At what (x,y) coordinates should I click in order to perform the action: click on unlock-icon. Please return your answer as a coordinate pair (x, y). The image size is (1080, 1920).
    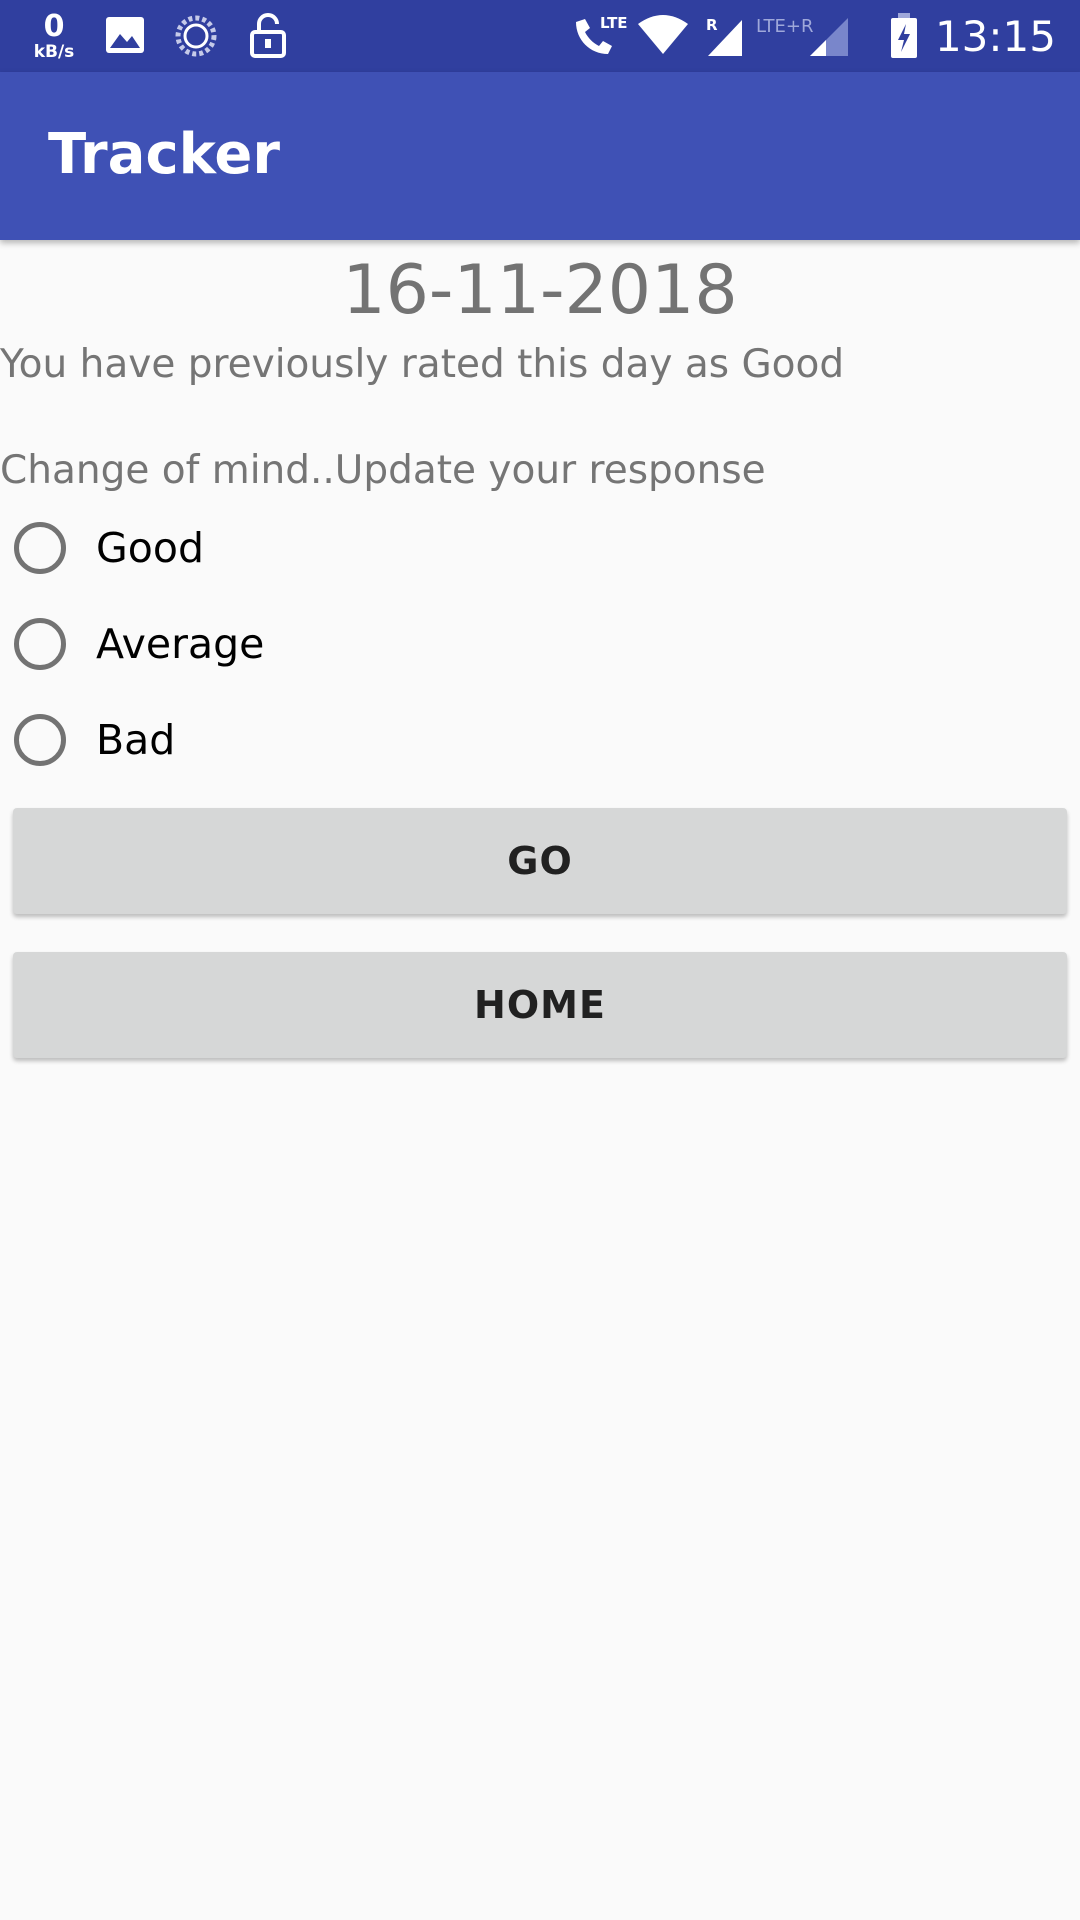
    Looking at the image, I should click on (268, 35).